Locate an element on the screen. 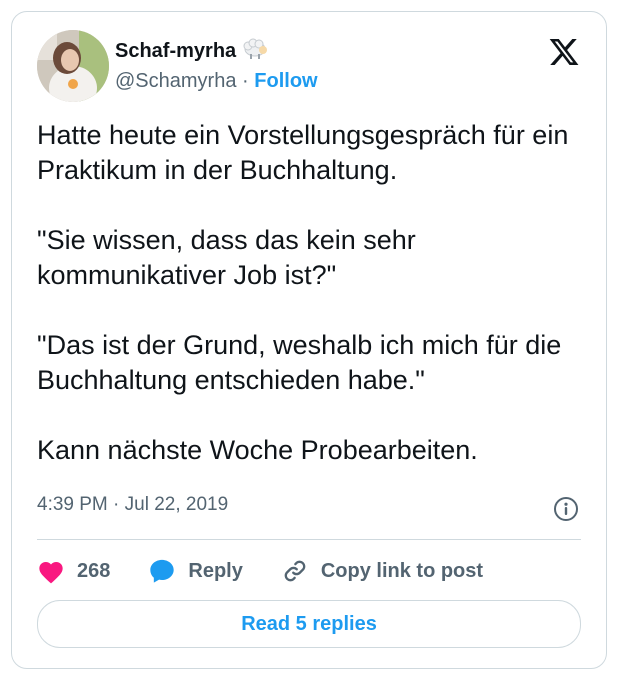  tweet-timestamp: 4:39 PM · Jul 22, 2019 is located at coordinates (132, 505).